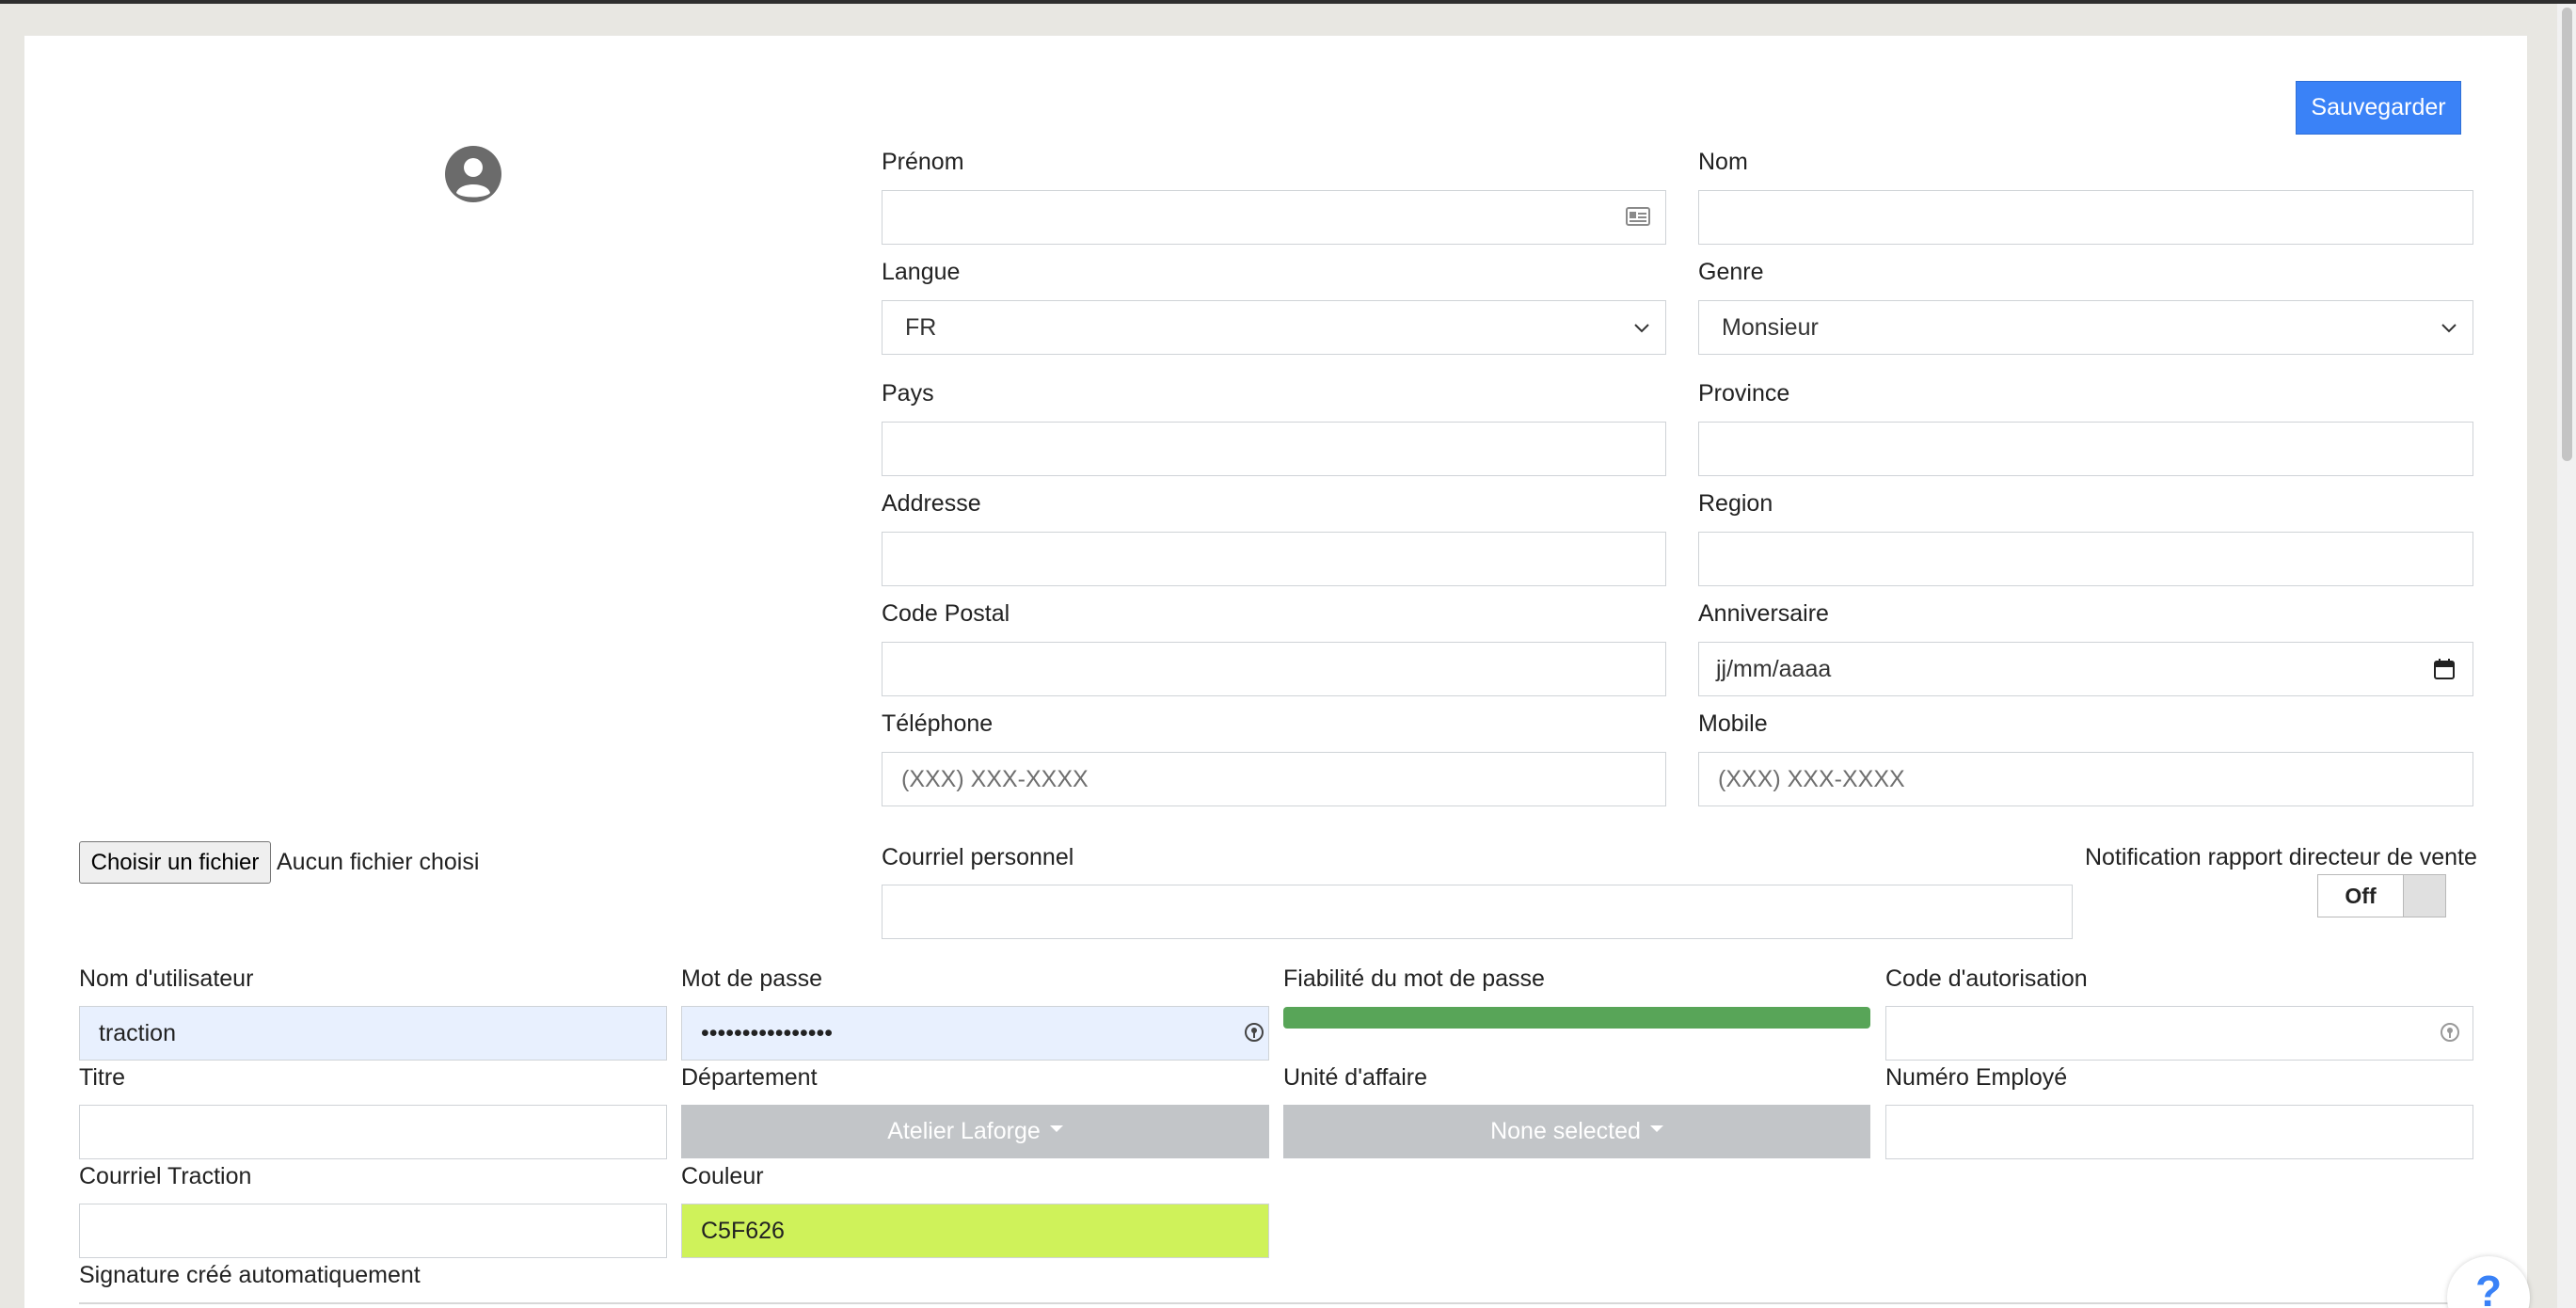 This screenshot has height=1308, width=2576. What do you see at coordinates (964, 1131) in the screenshot?
I see `departement-value: Atelier Laforge` at bounding box center [964, 1131].